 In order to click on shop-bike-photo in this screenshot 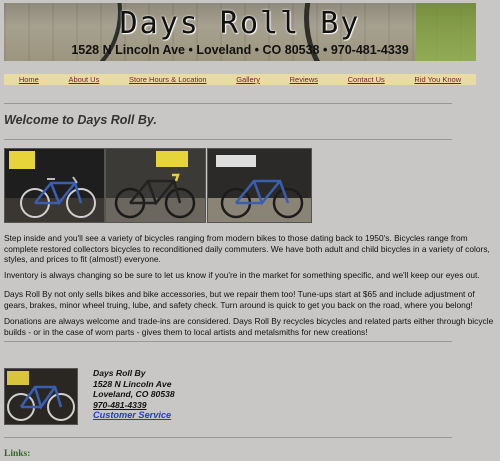, I will do `click(41, 396)`.